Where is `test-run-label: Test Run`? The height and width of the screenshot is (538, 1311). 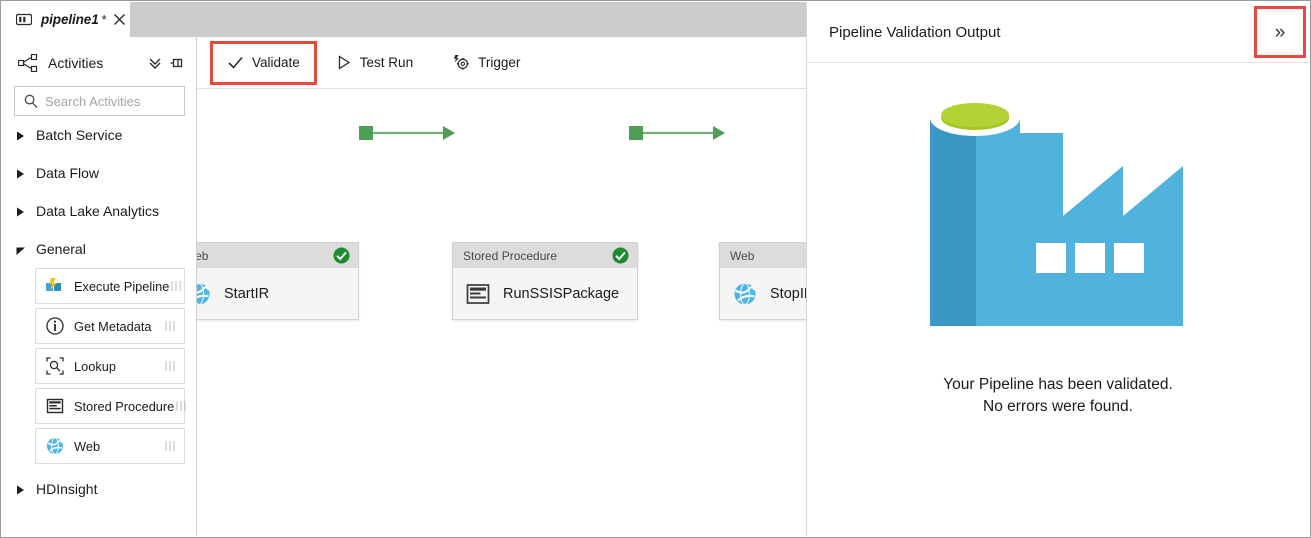 test-run-label: Test Run is located at coordinates (386, 62).